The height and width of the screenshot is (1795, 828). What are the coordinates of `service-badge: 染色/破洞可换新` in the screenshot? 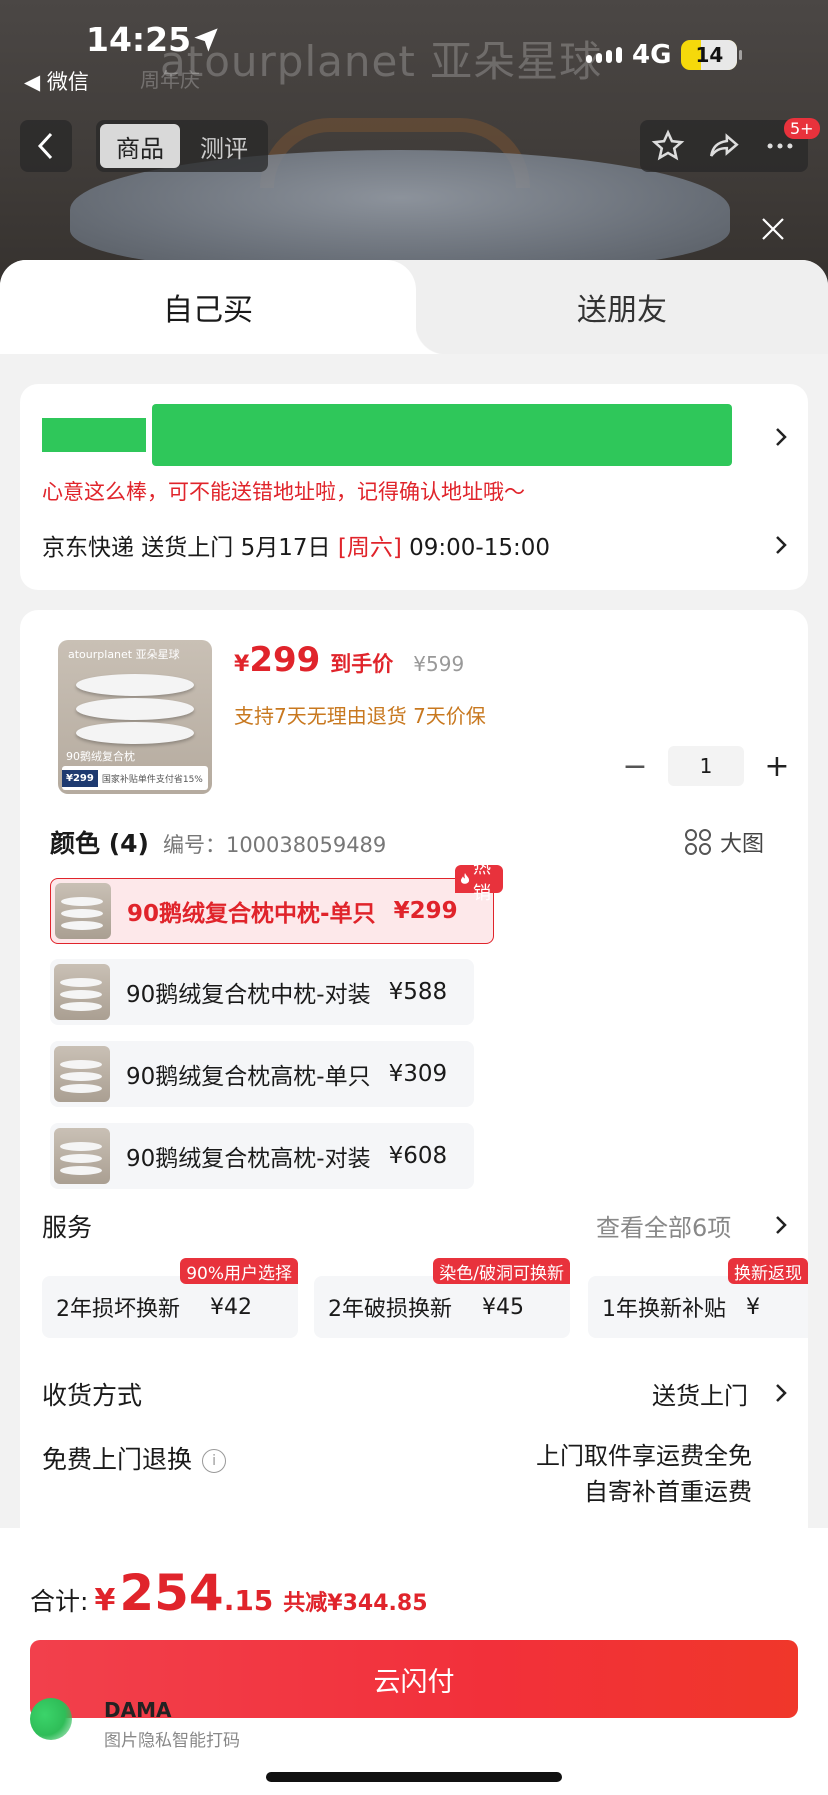 It's located at (501, 1271).